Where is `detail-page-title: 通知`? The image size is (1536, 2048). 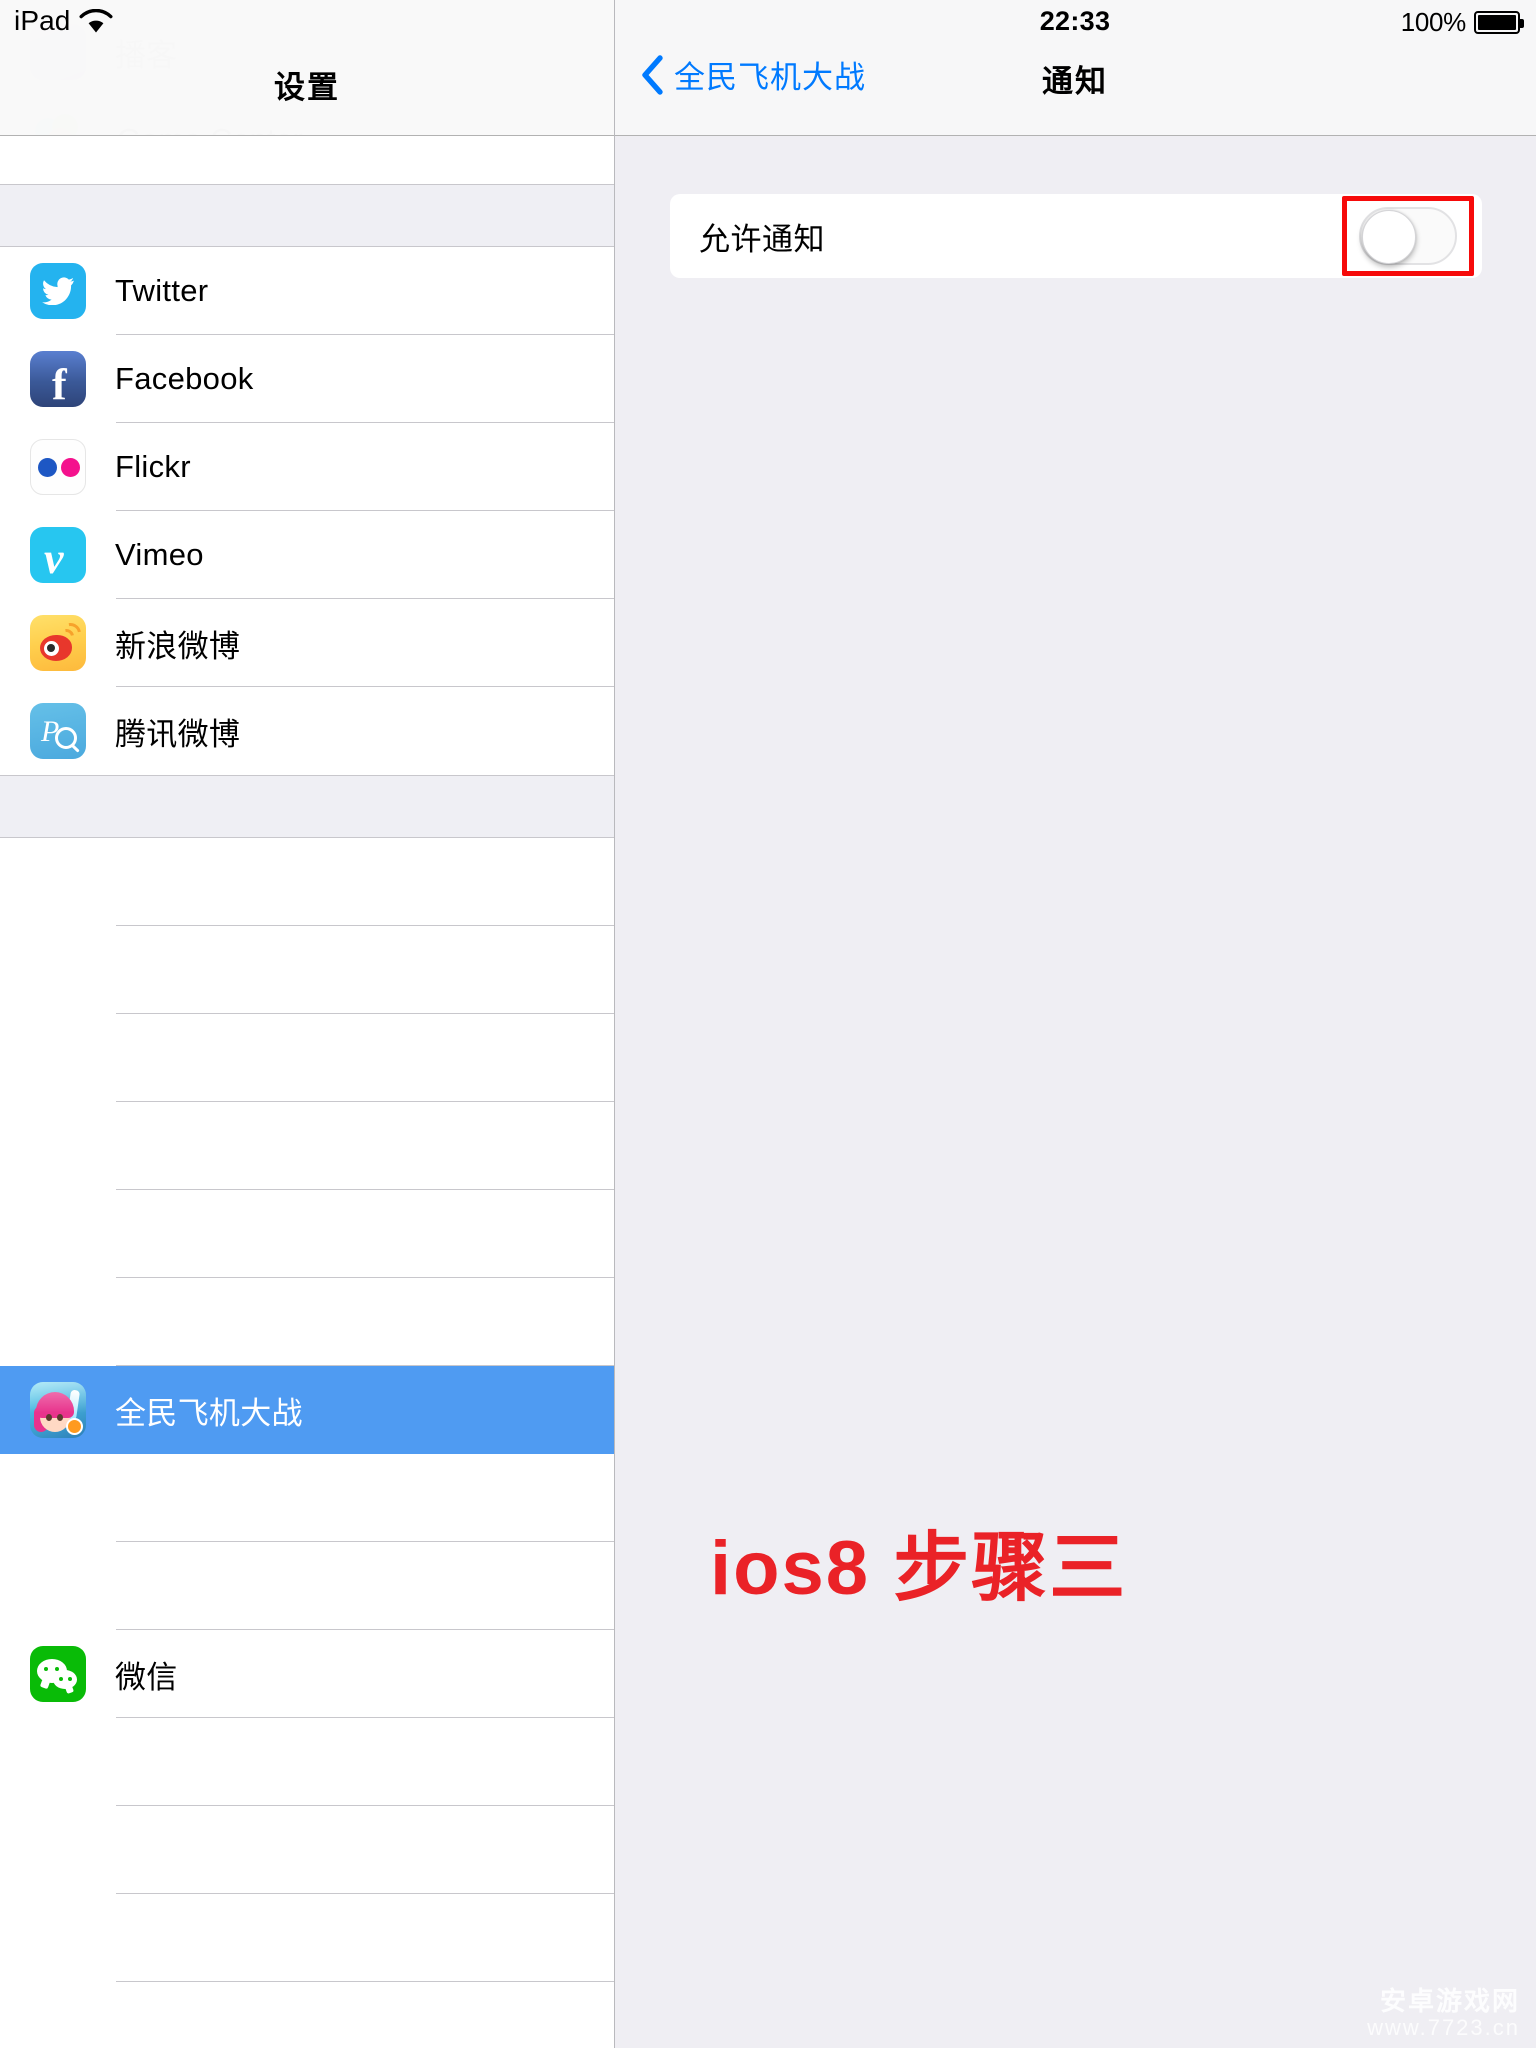 detail-page-title: 通知 is located at coordinates (1075, 81).